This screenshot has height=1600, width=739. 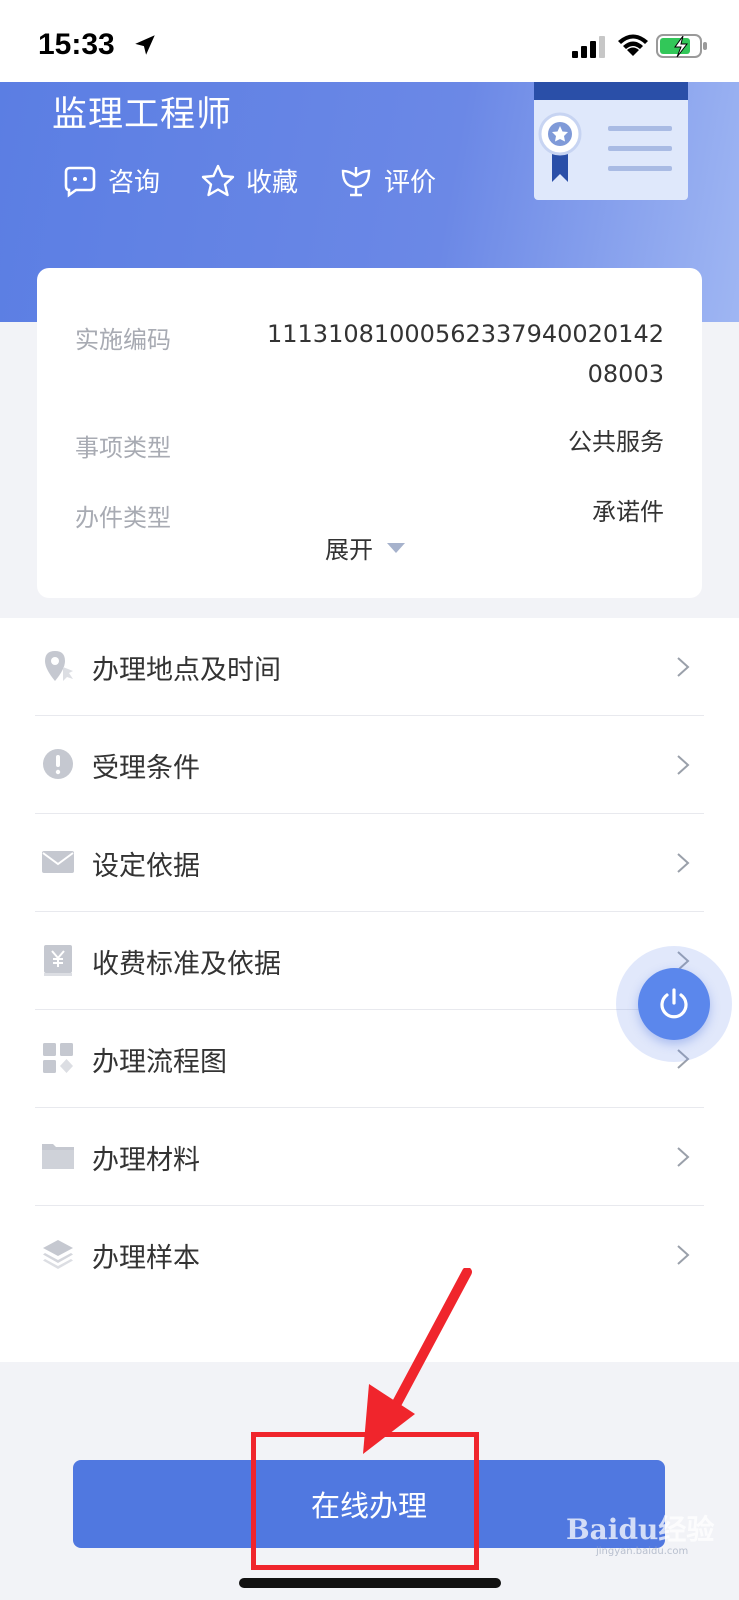 What do you see at coordinates (369, 1059) in the screenshot?
I see `menu-item-flowchart: 办理流程图` at bounding box center [369, 1059].